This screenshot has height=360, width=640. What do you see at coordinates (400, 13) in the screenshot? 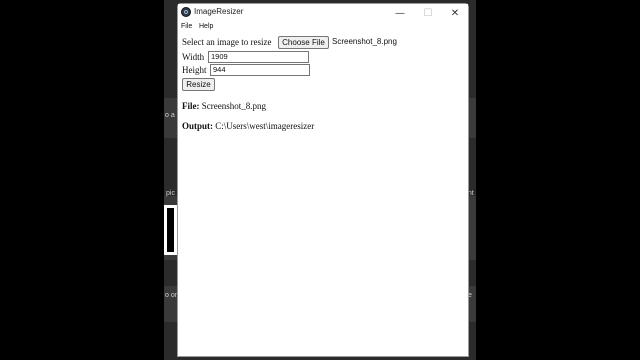
I see `minimize-button: —` at bounding box center [400, 13].